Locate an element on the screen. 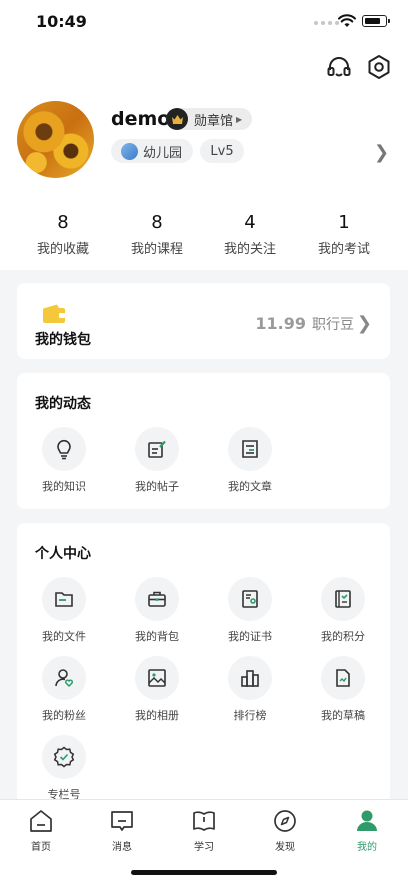 The image size is (408, 883). column-badge-icon is located at coordinates (64, 757).